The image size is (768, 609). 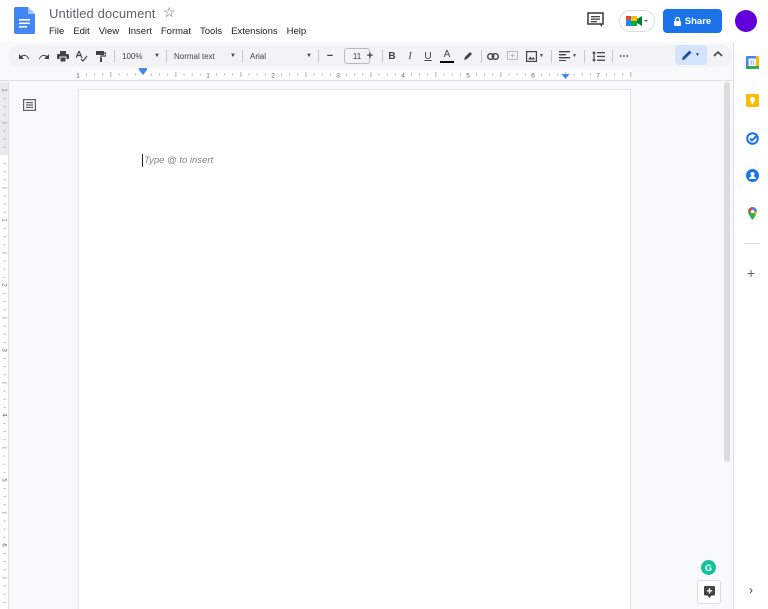 I want to click on redo-button, so click(x=44, y=56).